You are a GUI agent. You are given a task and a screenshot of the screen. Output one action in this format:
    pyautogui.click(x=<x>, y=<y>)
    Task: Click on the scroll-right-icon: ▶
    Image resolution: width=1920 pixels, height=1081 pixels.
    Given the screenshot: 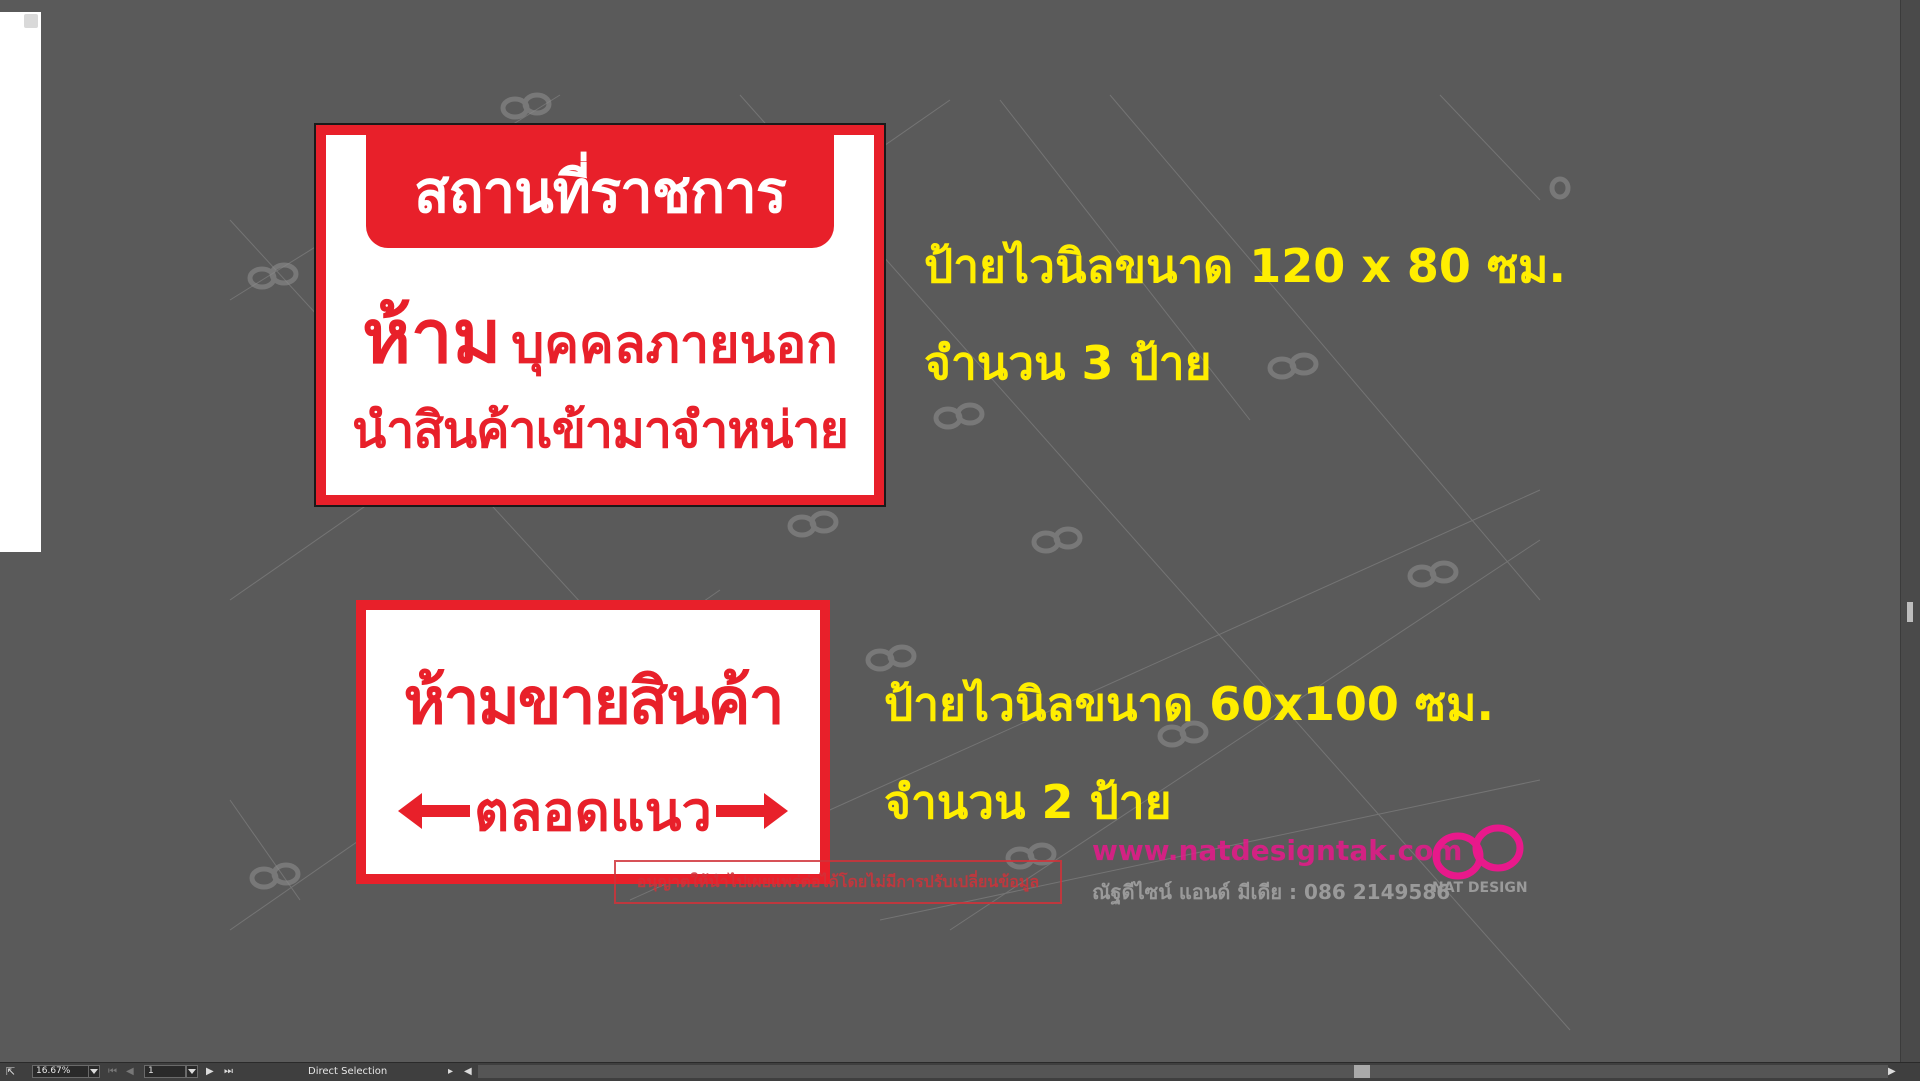 What is the action you would take?
    pyautogui.click(x=1894, y=1071)
    